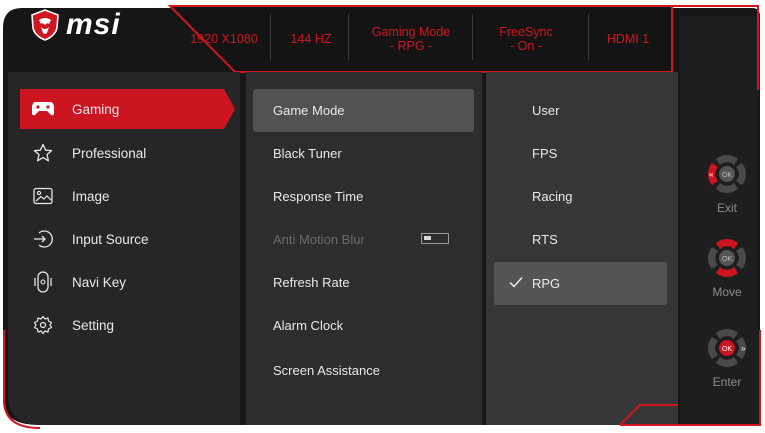 The height and width of the screenshot is (433, 765). Describe the element at coordinates (318, 196) in the screenshot. I see `submenu-item-label: Response Time` at that location.